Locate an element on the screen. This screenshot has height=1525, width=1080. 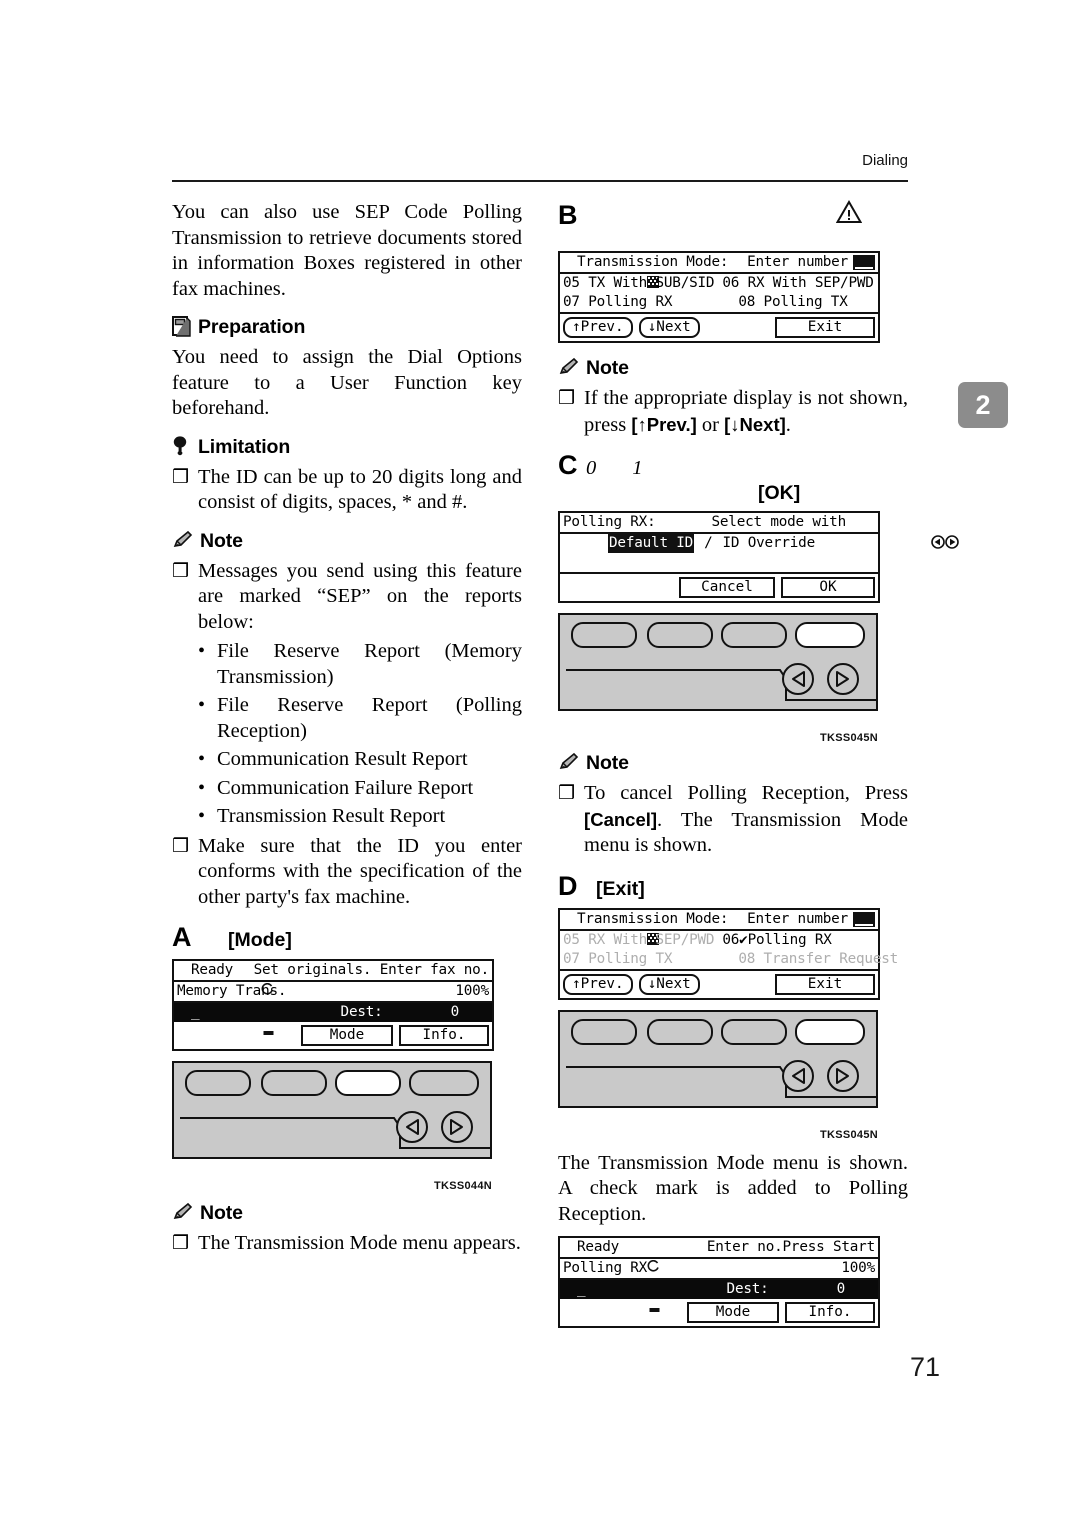
figure-code: TKSS045N is located at coordinates (848, 1134).